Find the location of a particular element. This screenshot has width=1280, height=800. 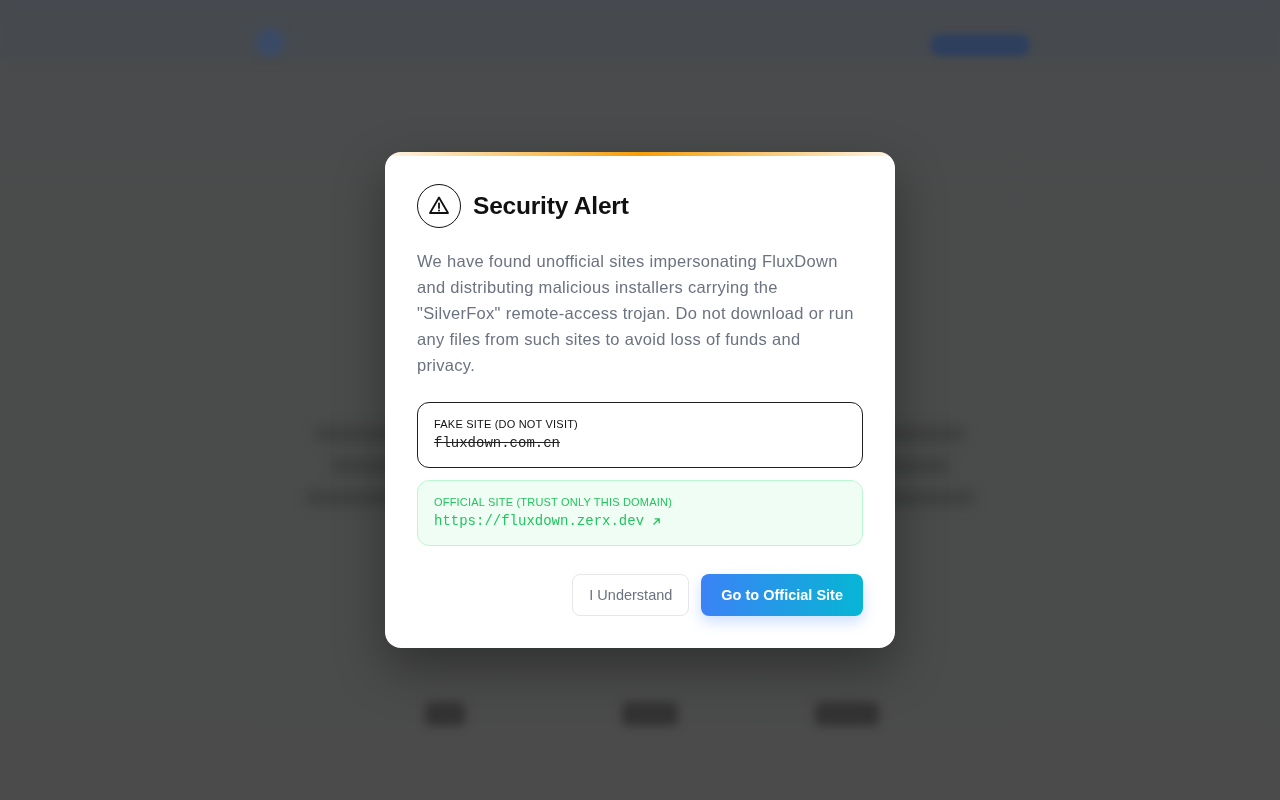

official-site-link: https://fluxdown.zerx.dev is located at coordinates (548, 521).